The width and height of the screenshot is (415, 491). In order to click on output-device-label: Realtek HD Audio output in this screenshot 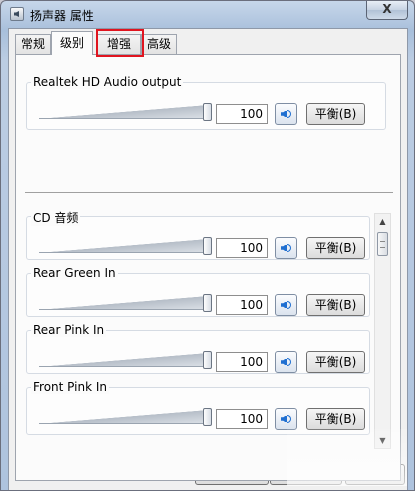, I will do `click(107, 82)`.